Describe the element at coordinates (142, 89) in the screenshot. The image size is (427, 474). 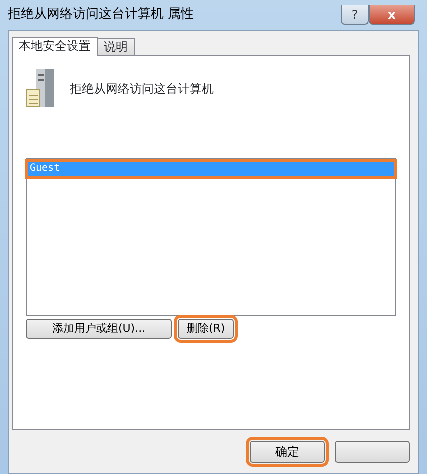
I see `policy-name: 拒绝从网络访问这台计算机` at that location.